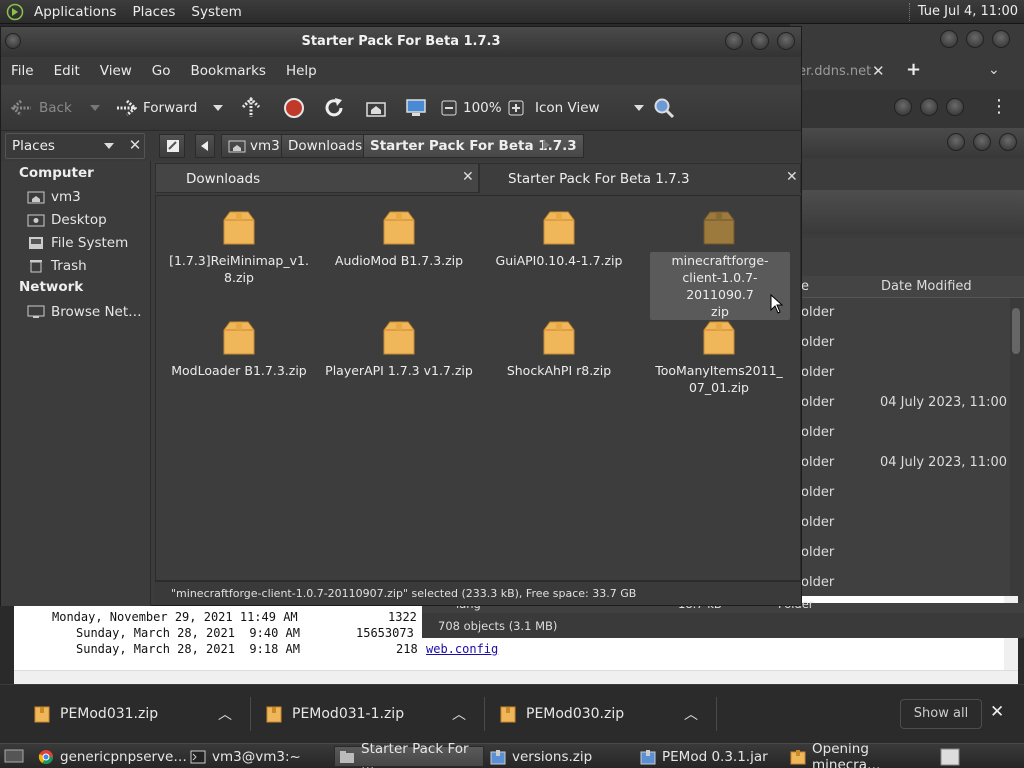 Image resolution: width=1024 pixels, height=768 pixels. Describe the element at coordinates (77, 243) in the screenshot. I see `sidebar-item-file-system: File System` at that location.